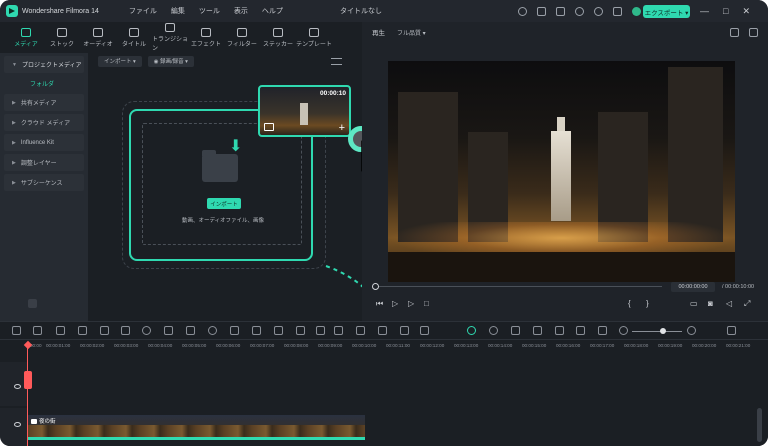 This screenshot has width=768, height=446. Describe the element at coordinates (537, 330) in the screenshot. I see `microphone-icon` at that location.